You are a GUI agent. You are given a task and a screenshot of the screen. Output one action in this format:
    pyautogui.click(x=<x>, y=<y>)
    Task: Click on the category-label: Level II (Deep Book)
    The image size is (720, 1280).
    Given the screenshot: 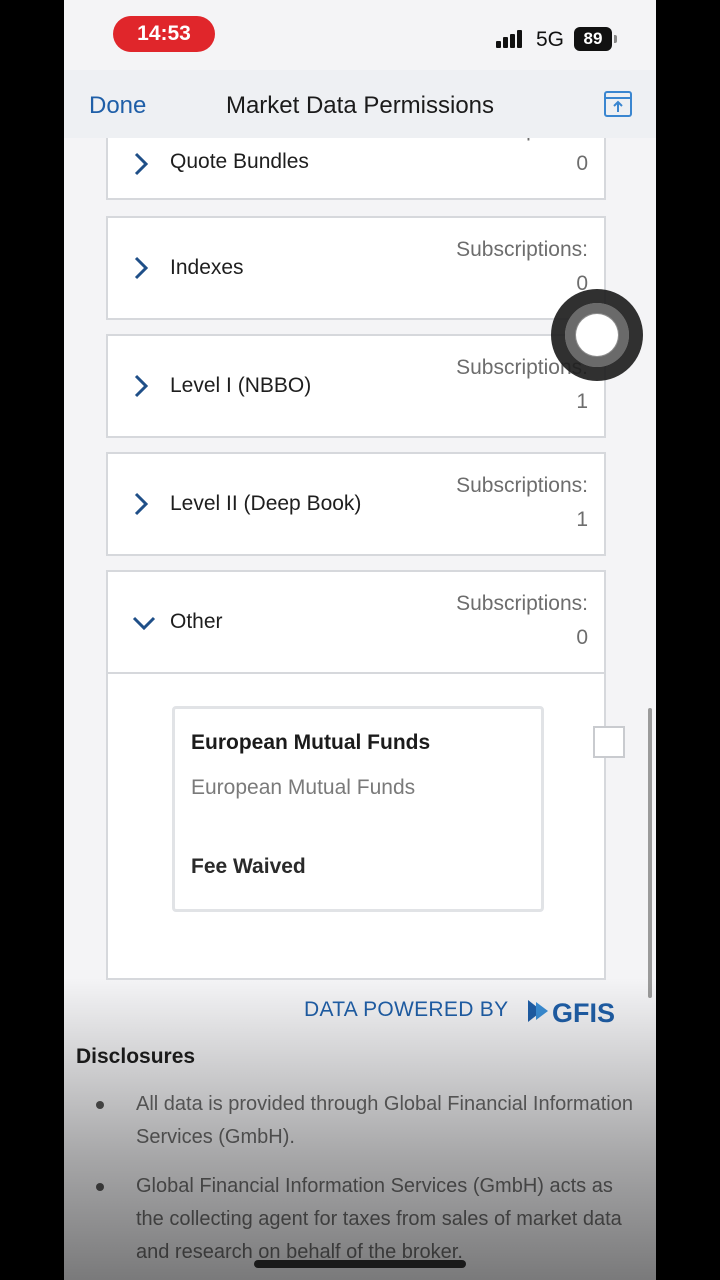 What is the action you would take?
    pyautogui.click(x=266, y=503)
    